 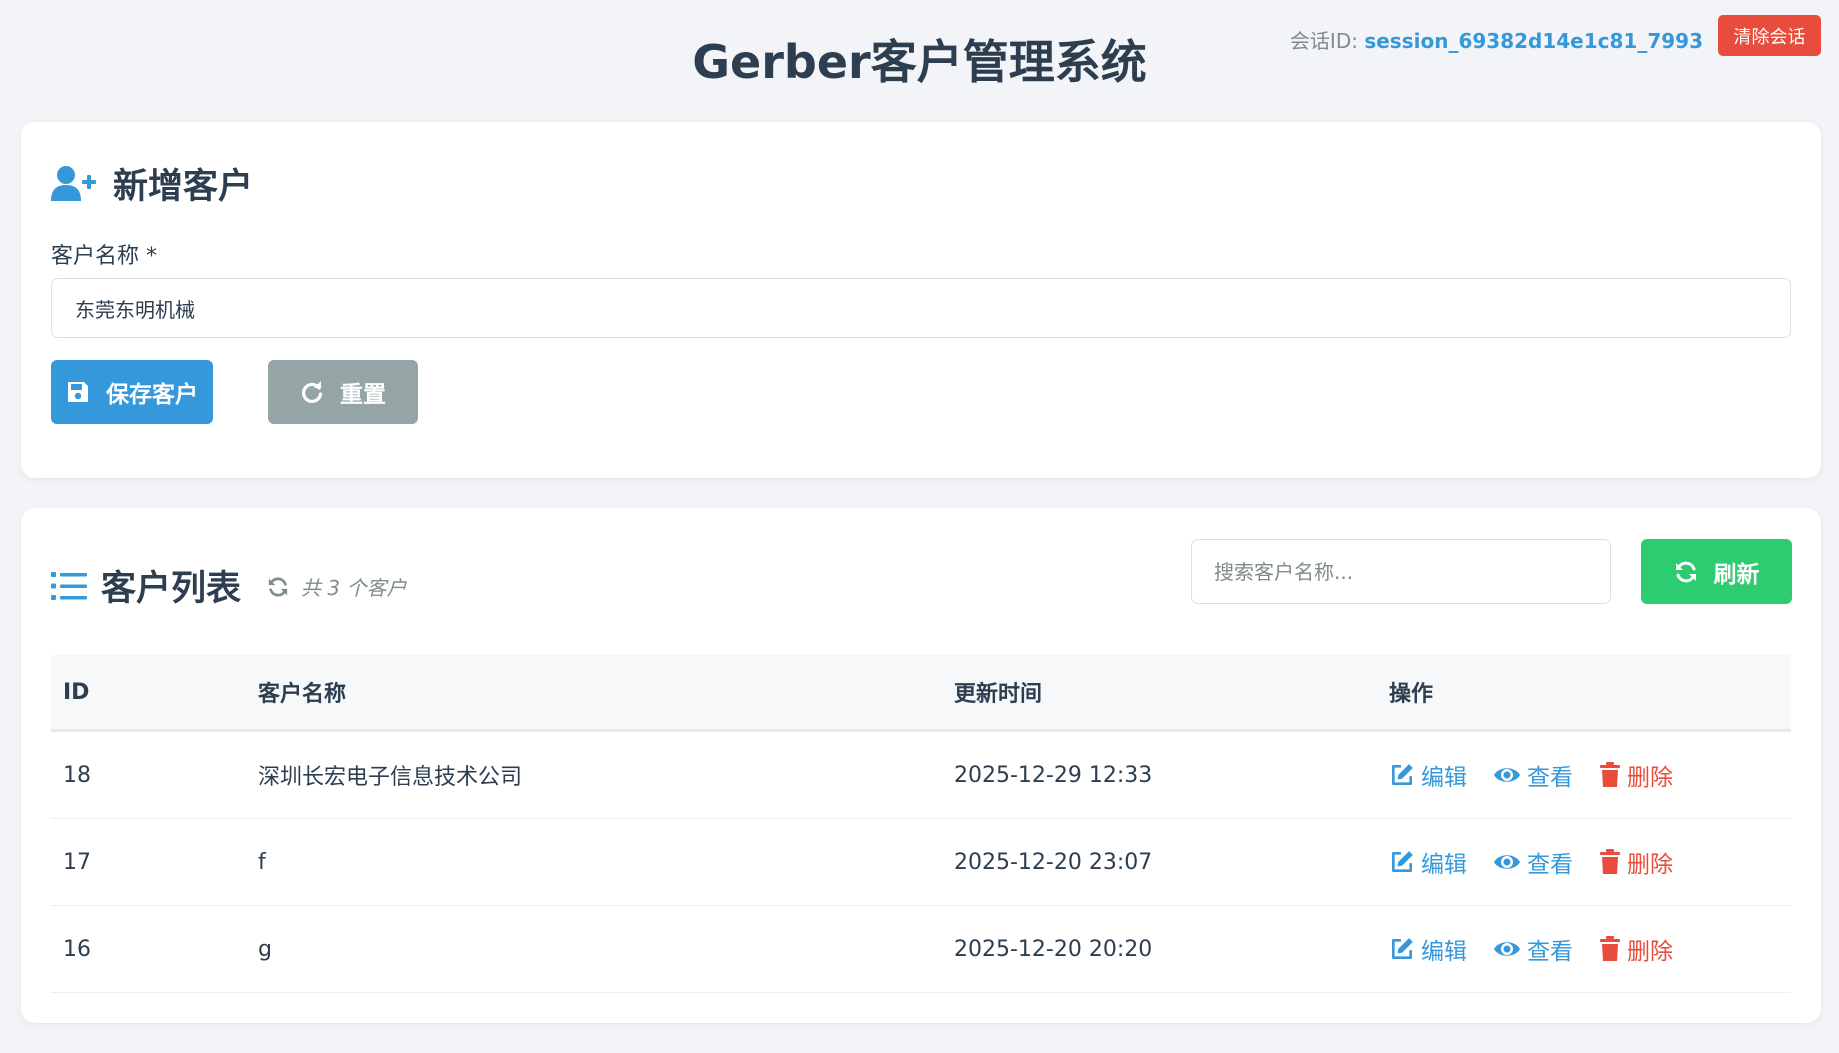 What do you see at coordinates (78, 392) in the screenshot?
I see `save-icon` at bounding box center [78, 392].